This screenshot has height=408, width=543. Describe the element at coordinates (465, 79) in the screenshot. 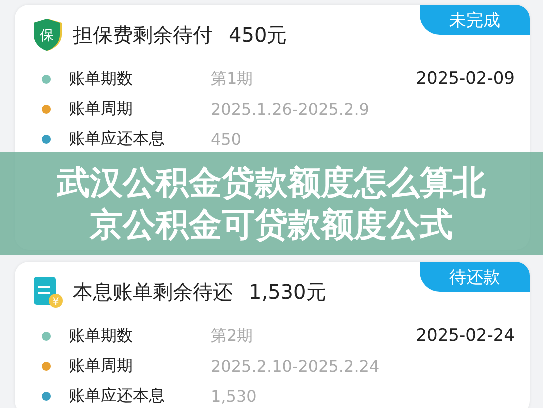

I see `due-date: 2025-02-09` at that location.